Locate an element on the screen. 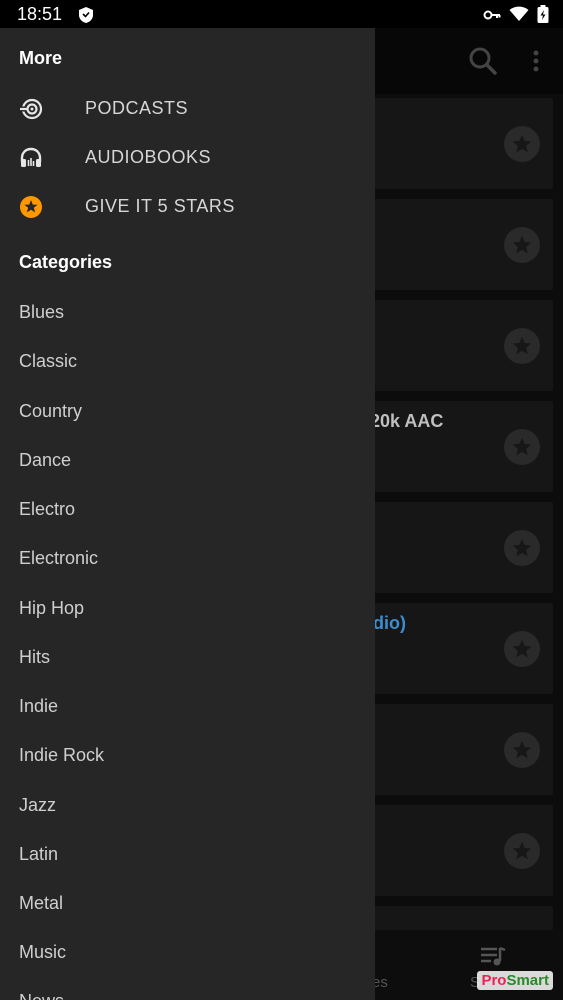  category-item: Indie Rock is located at coordinates (187, 756).